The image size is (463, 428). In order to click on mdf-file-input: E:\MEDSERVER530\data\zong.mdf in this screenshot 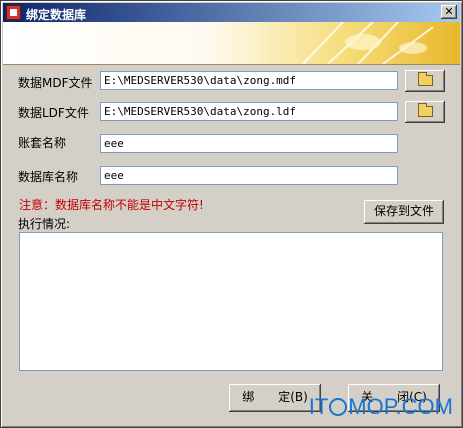, I will do `click(249, 80)`.